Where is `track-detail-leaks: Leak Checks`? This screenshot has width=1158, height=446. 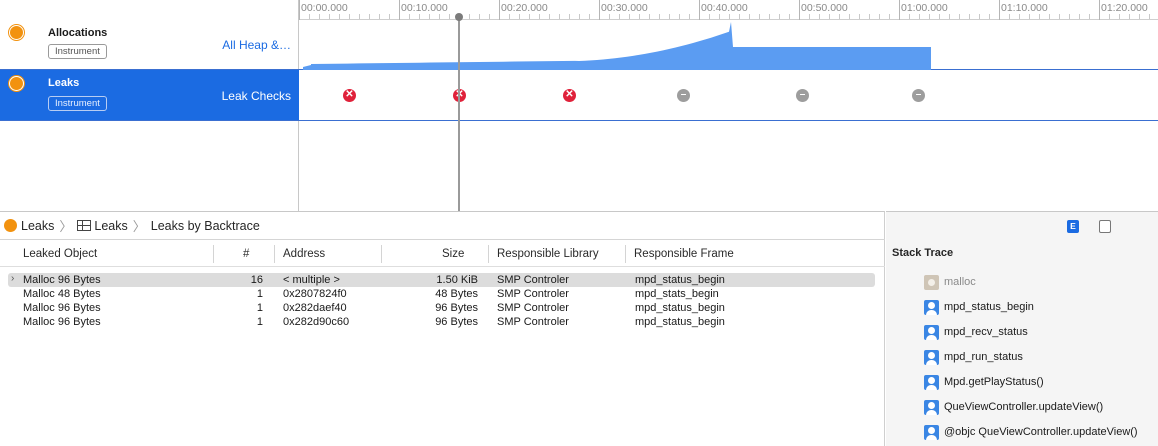 track-detail-leaks: Leak Checks is located at coordinates (256, 96).